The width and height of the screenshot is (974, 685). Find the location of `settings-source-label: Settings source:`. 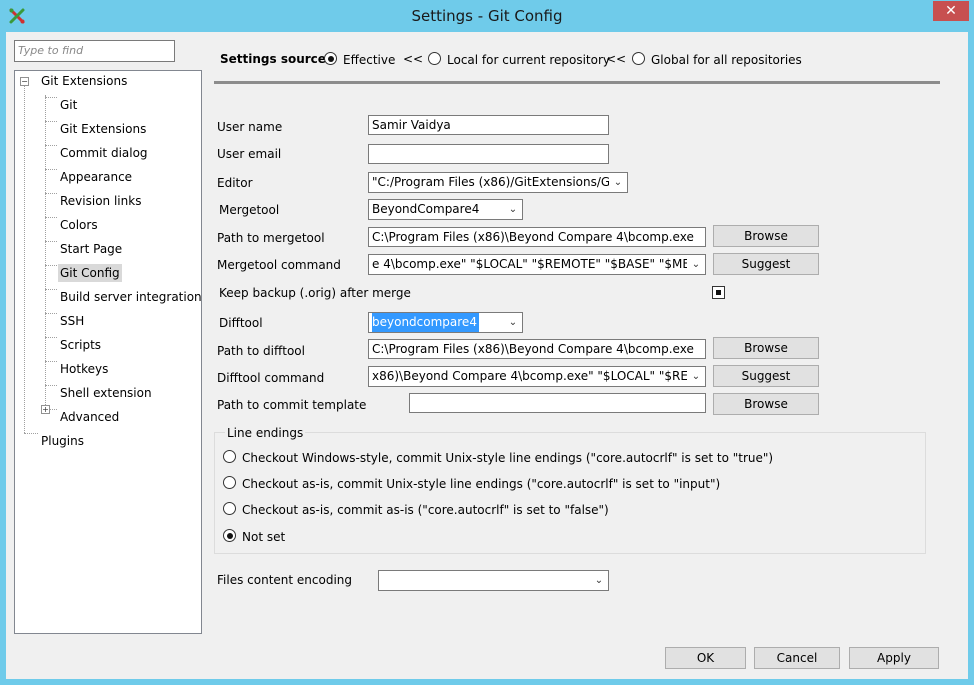

settings-source-label: Settings source: is located at coordinates (275, 59).